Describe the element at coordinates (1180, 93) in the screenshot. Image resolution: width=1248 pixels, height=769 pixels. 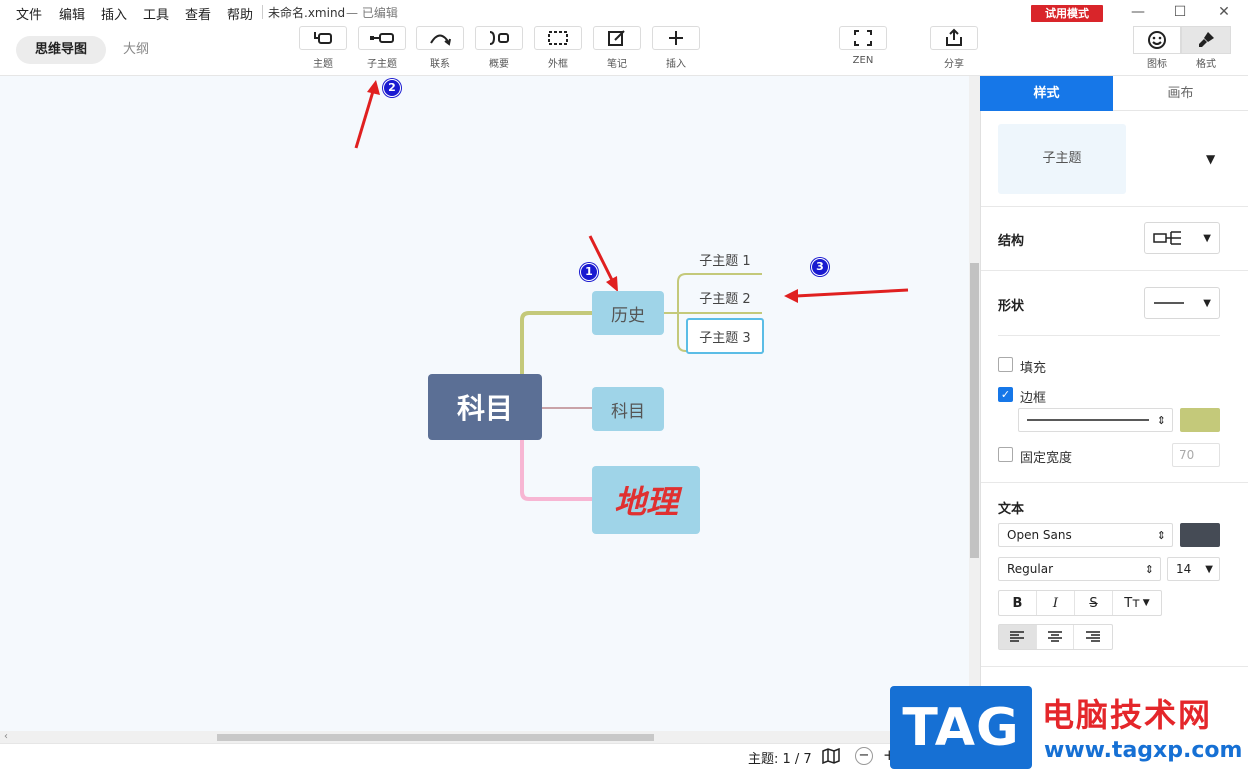
I see `tab-canvas: 画布` at that location.